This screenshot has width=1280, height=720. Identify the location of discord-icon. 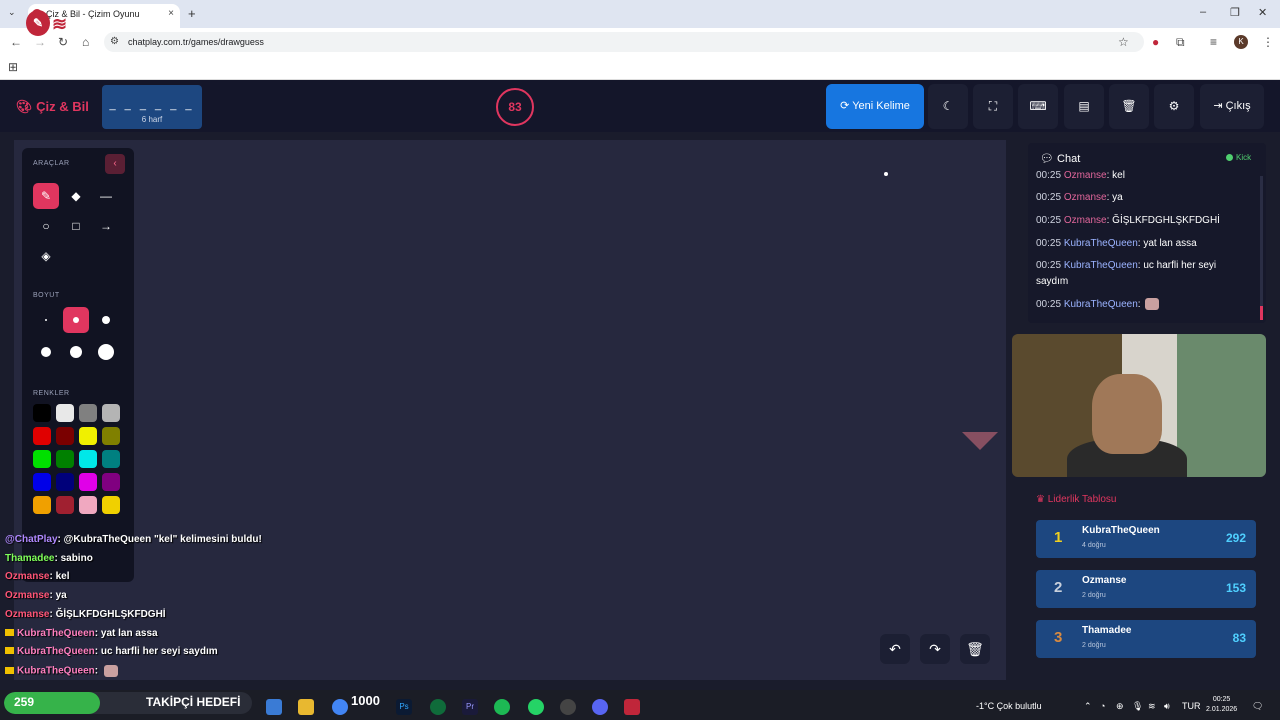
(600, 707).